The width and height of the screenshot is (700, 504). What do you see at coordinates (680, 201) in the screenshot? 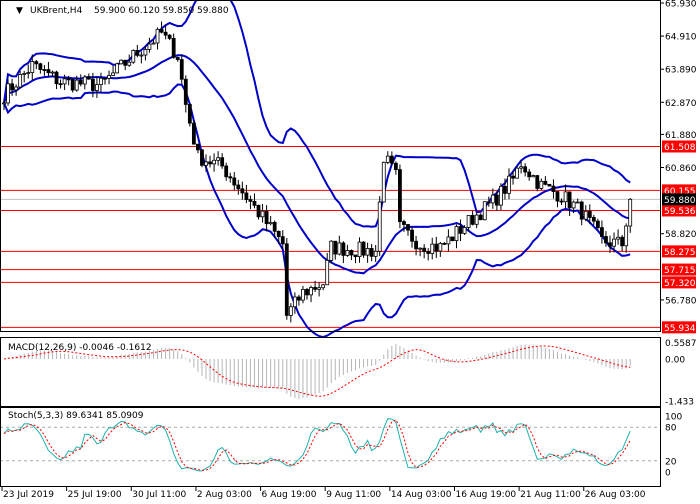
I see `current-price-label: 59.880` at bounding box center [680, 201].